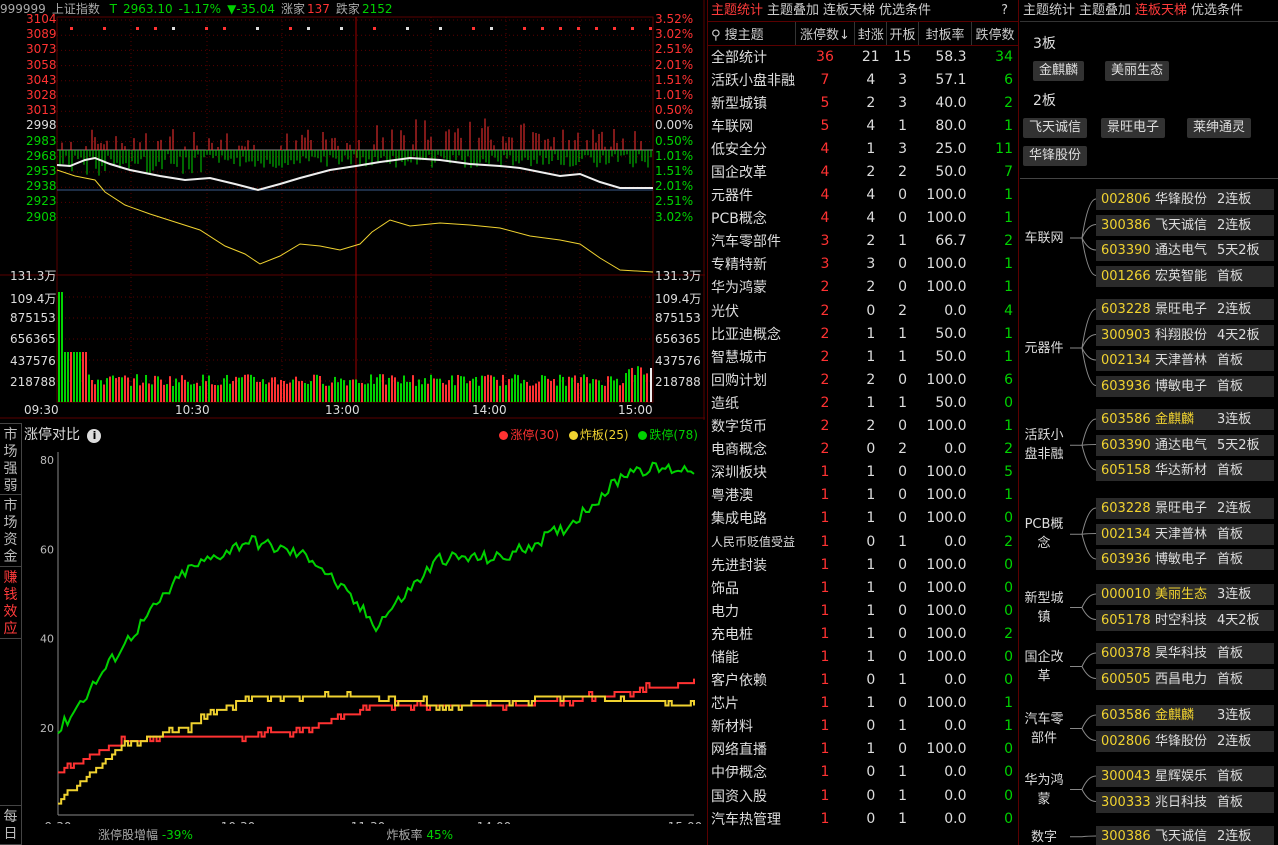  I want to click on theme-name: 汽车零部件, so click(751, 241).